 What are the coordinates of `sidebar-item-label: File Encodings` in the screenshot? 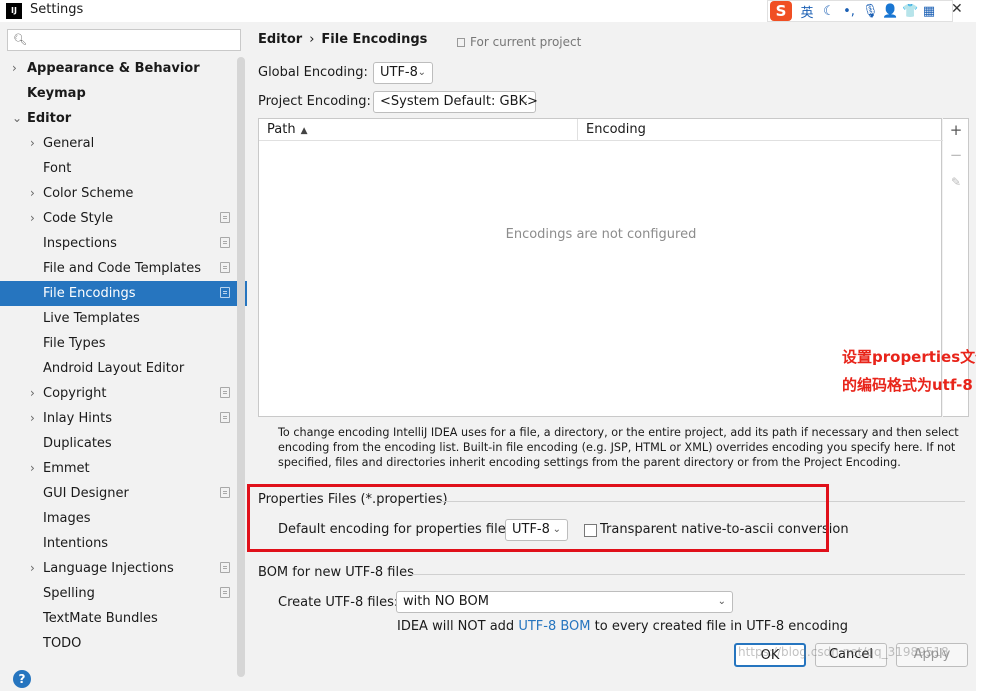 It's located at (89, 293).